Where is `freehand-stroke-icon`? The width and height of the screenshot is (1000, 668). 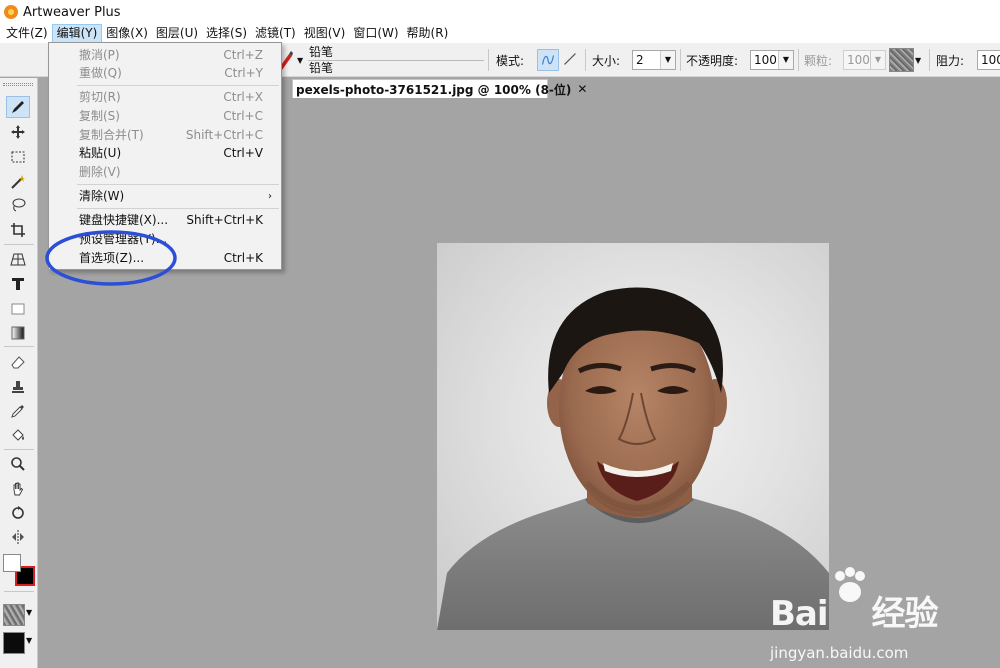
freehand-stroke-icon is located at coordinates (548, 60).